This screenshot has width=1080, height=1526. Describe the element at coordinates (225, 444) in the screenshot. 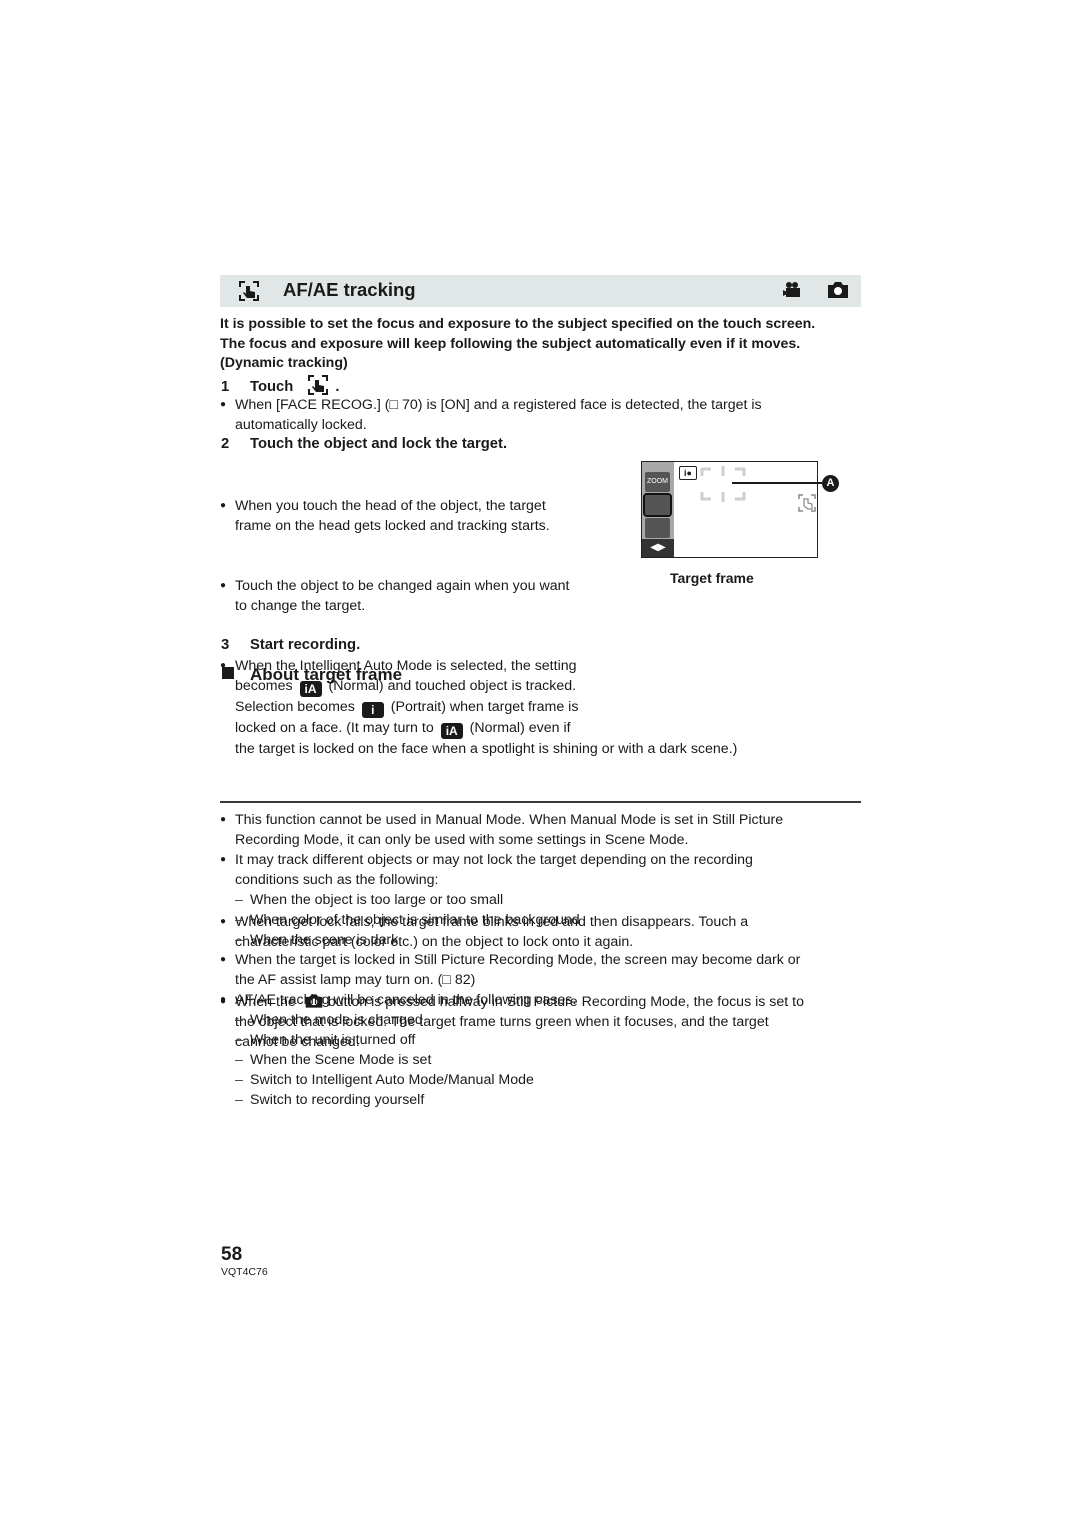

I see `step-number: 2` at that location.